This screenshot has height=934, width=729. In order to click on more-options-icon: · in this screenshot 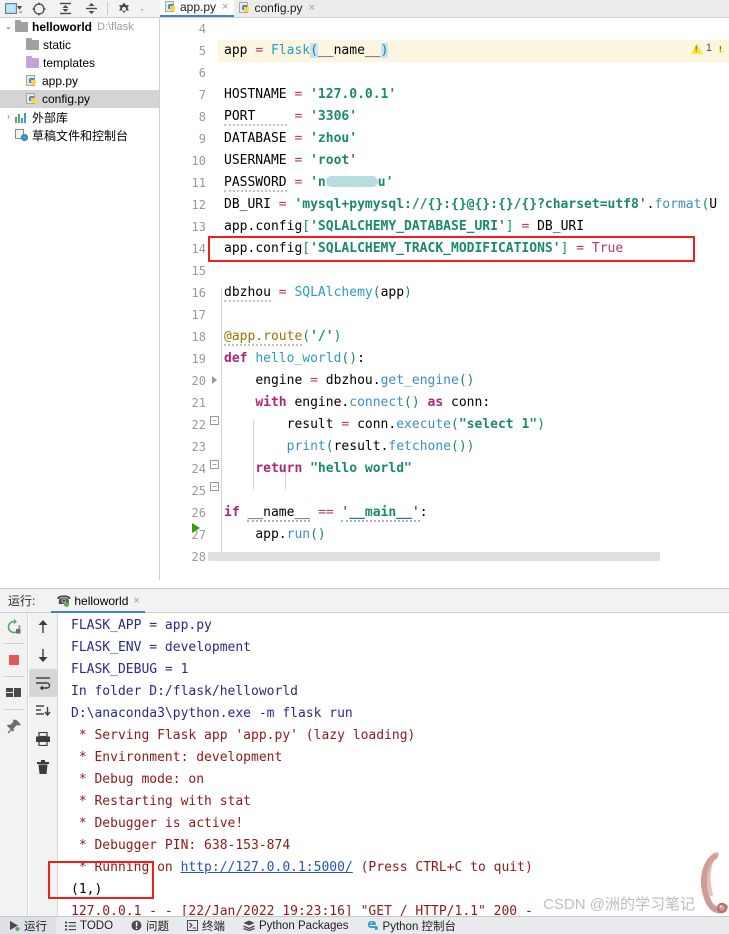, I will do `click(142, 8)`.